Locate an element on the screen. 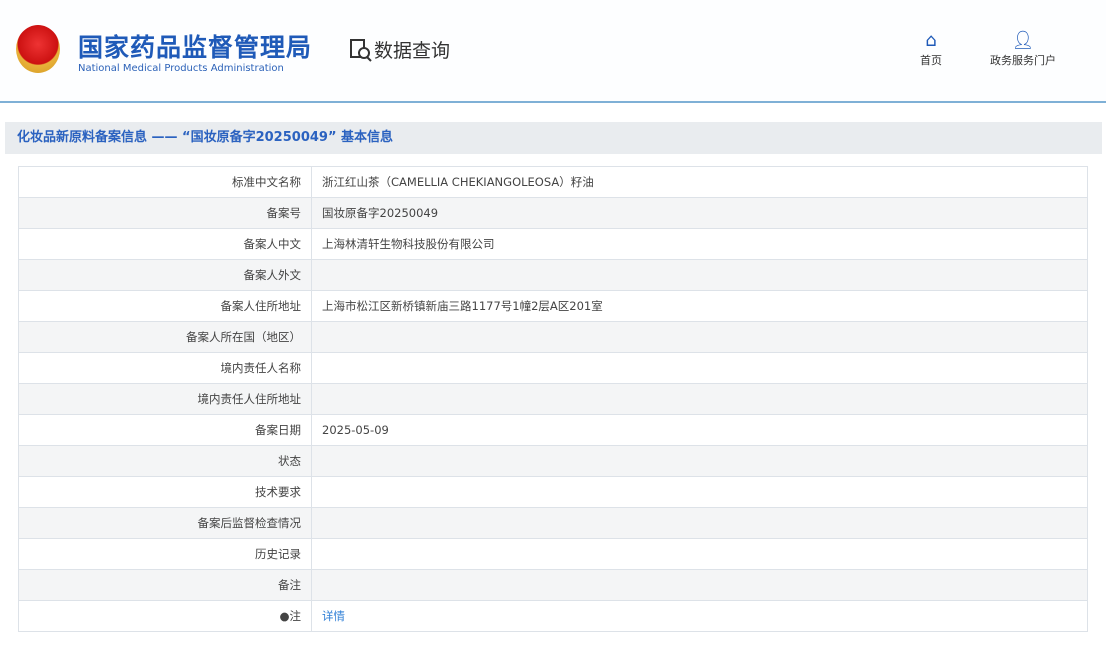 The height and width of the screenshot is (652, 1106). table-row: 备案后监督检查情况 is located at coordinates (553, 523).